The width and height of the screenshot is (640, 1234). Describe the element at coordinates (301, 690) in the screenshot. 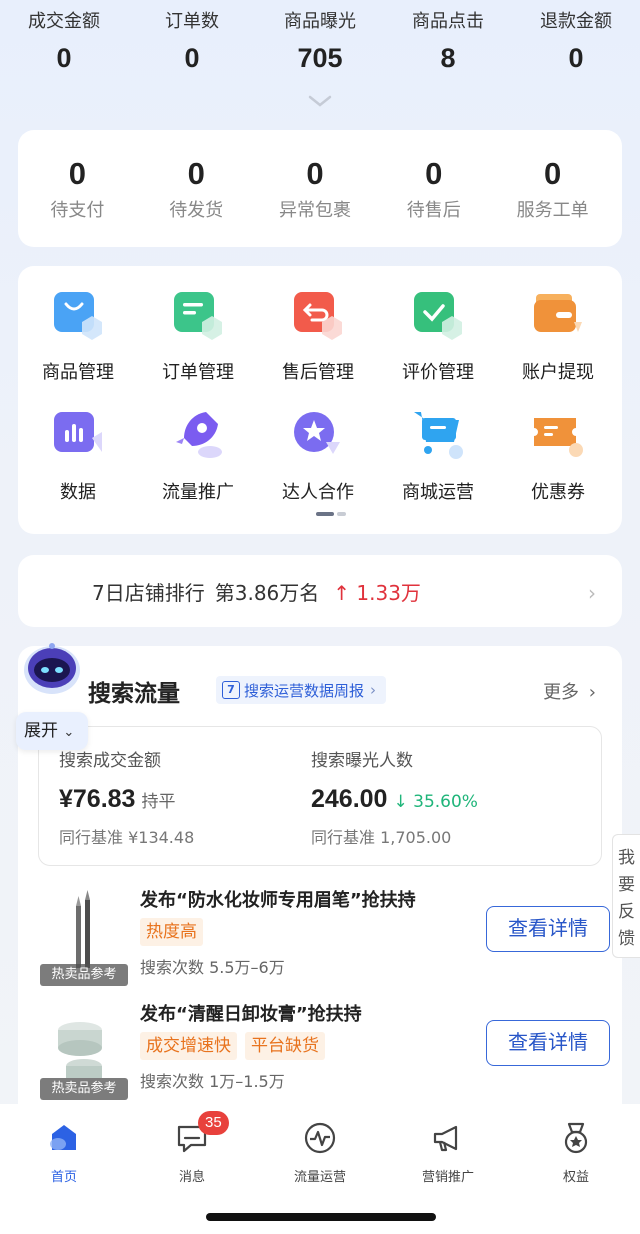

I see `weekly-report-link: 7 搜索运营数据周报 ›` at that location.